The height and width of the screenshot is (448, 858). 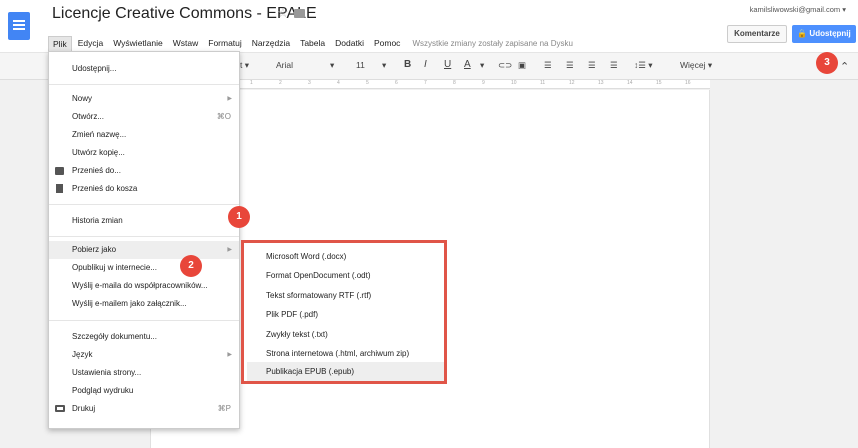 What do you see at coordinates (144, 355) in the screenshot?
I see `menu-item-language: Język ▶` at bounding box center [144, 355].